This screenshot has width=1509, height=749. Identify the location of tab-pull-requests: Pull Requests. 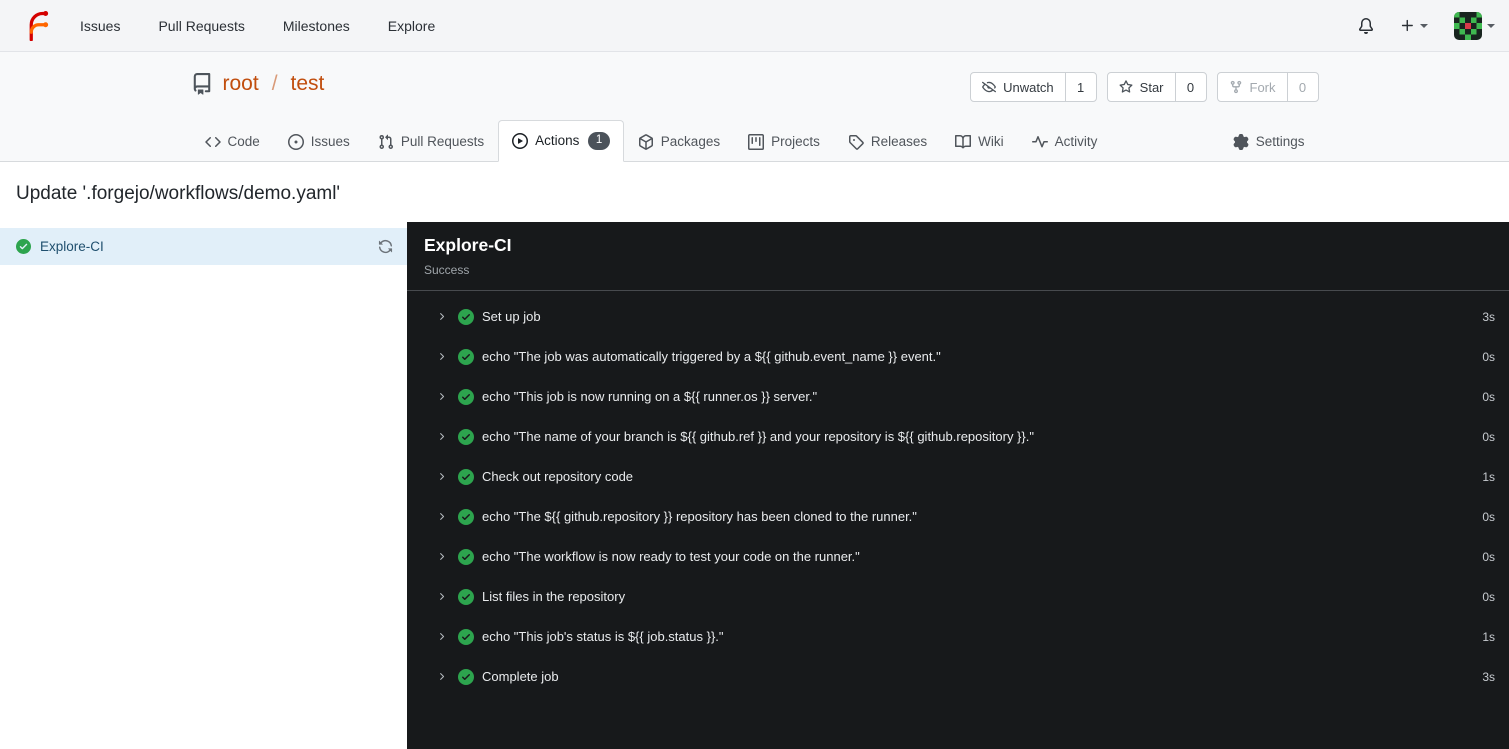
(431, 142).